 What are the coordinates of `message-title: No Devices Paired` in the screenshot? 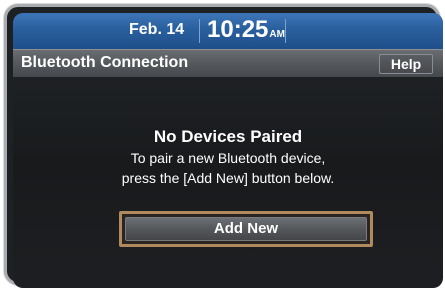 It's located at (228, 136).